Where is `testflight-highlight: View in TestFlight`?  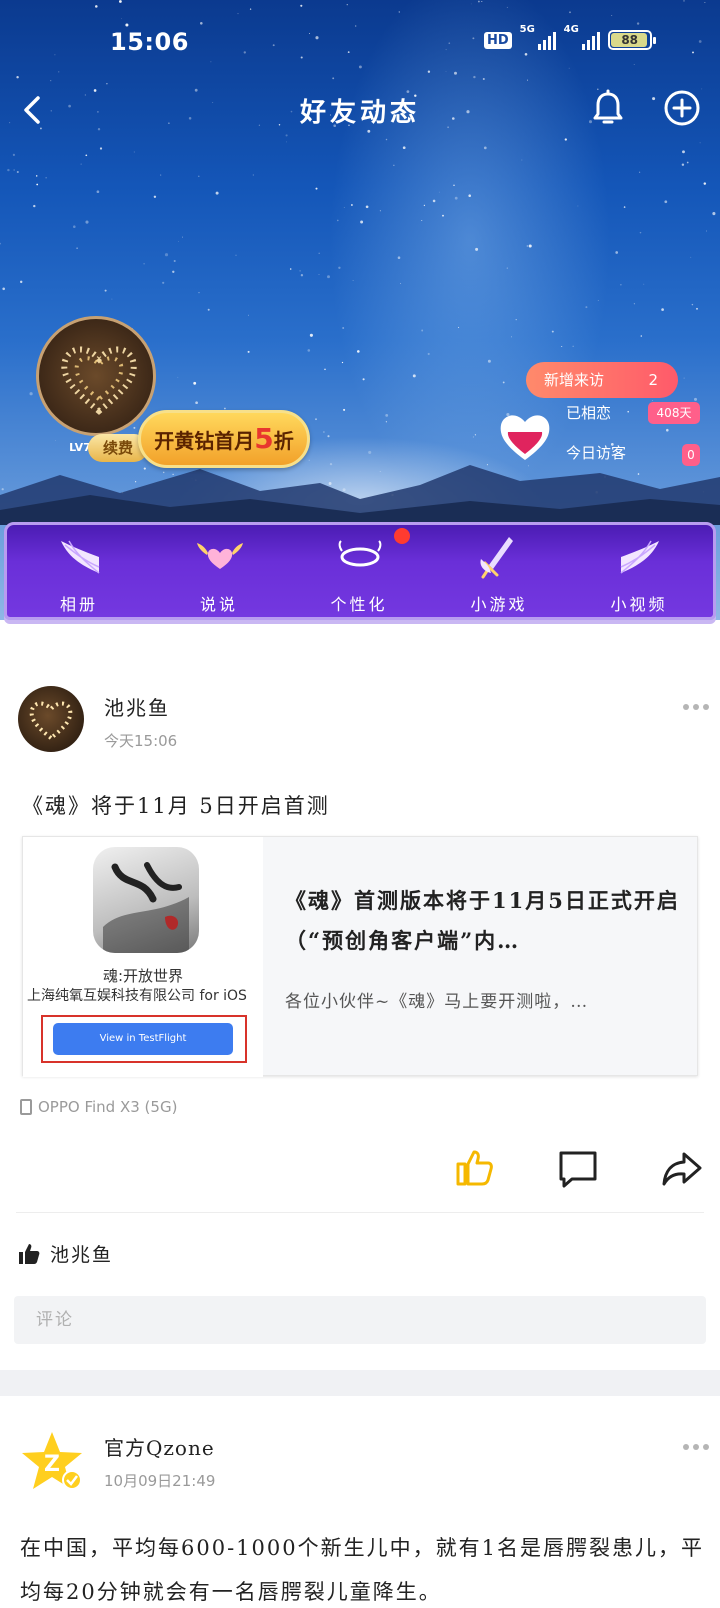
testflight-highlight: View in TestFlight is located at coordinates (144, 1039).